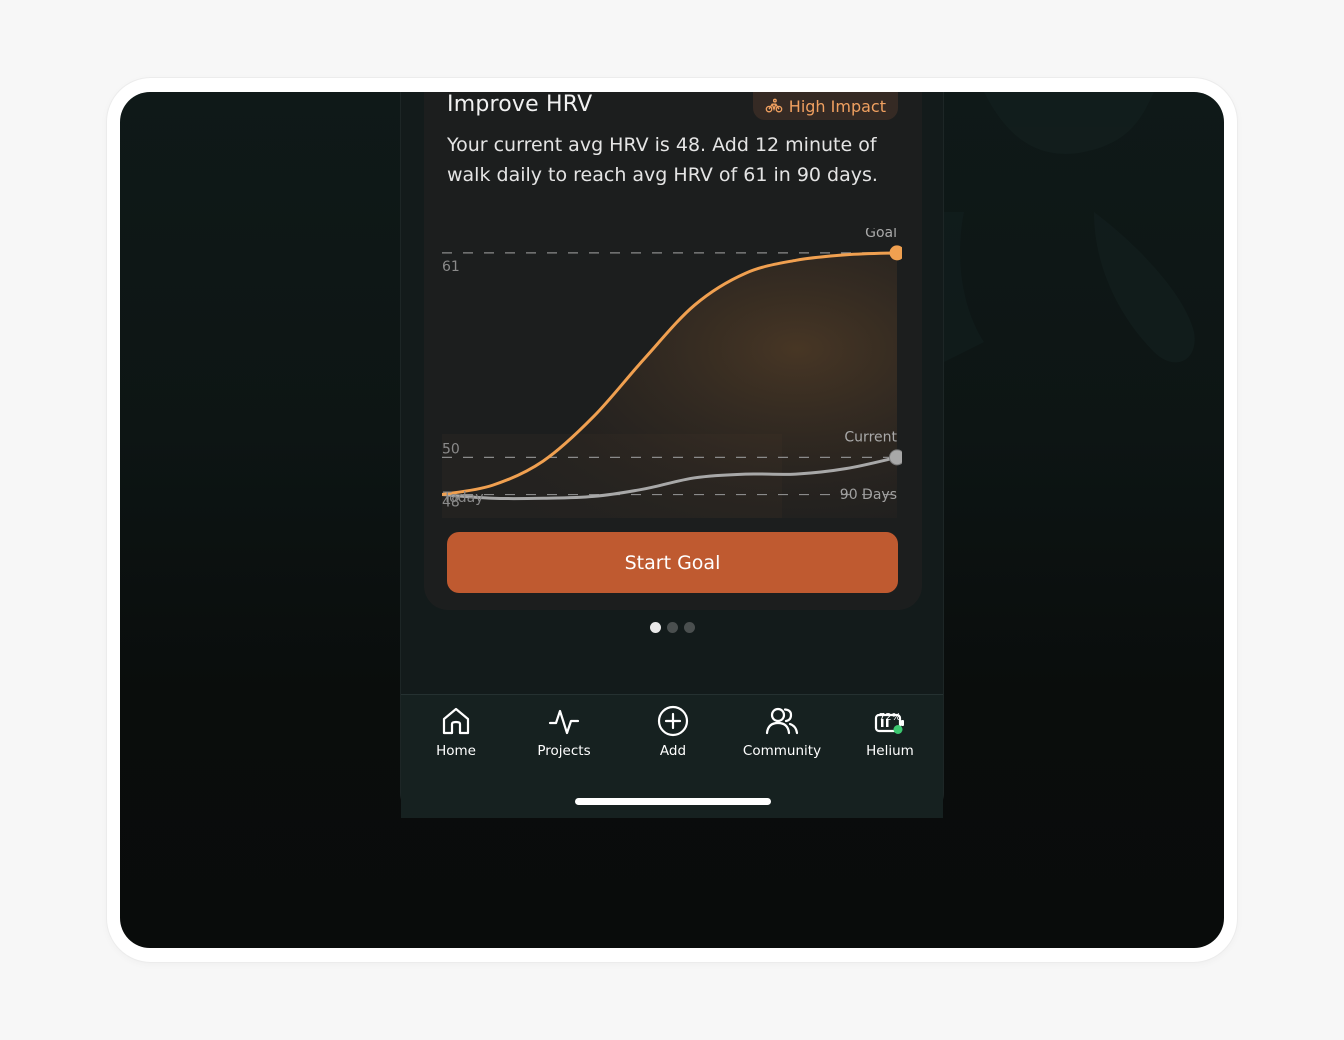 The width and height of the screenshot is (1344, 1040). I want to click on tab-community: Community, so click(782, 732).